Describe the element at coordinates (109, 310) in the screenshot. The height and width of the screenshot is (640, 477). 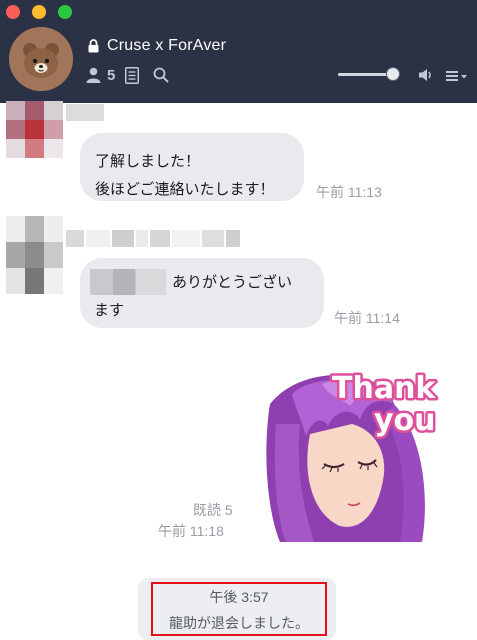
I see `message-line: ます` at that location.